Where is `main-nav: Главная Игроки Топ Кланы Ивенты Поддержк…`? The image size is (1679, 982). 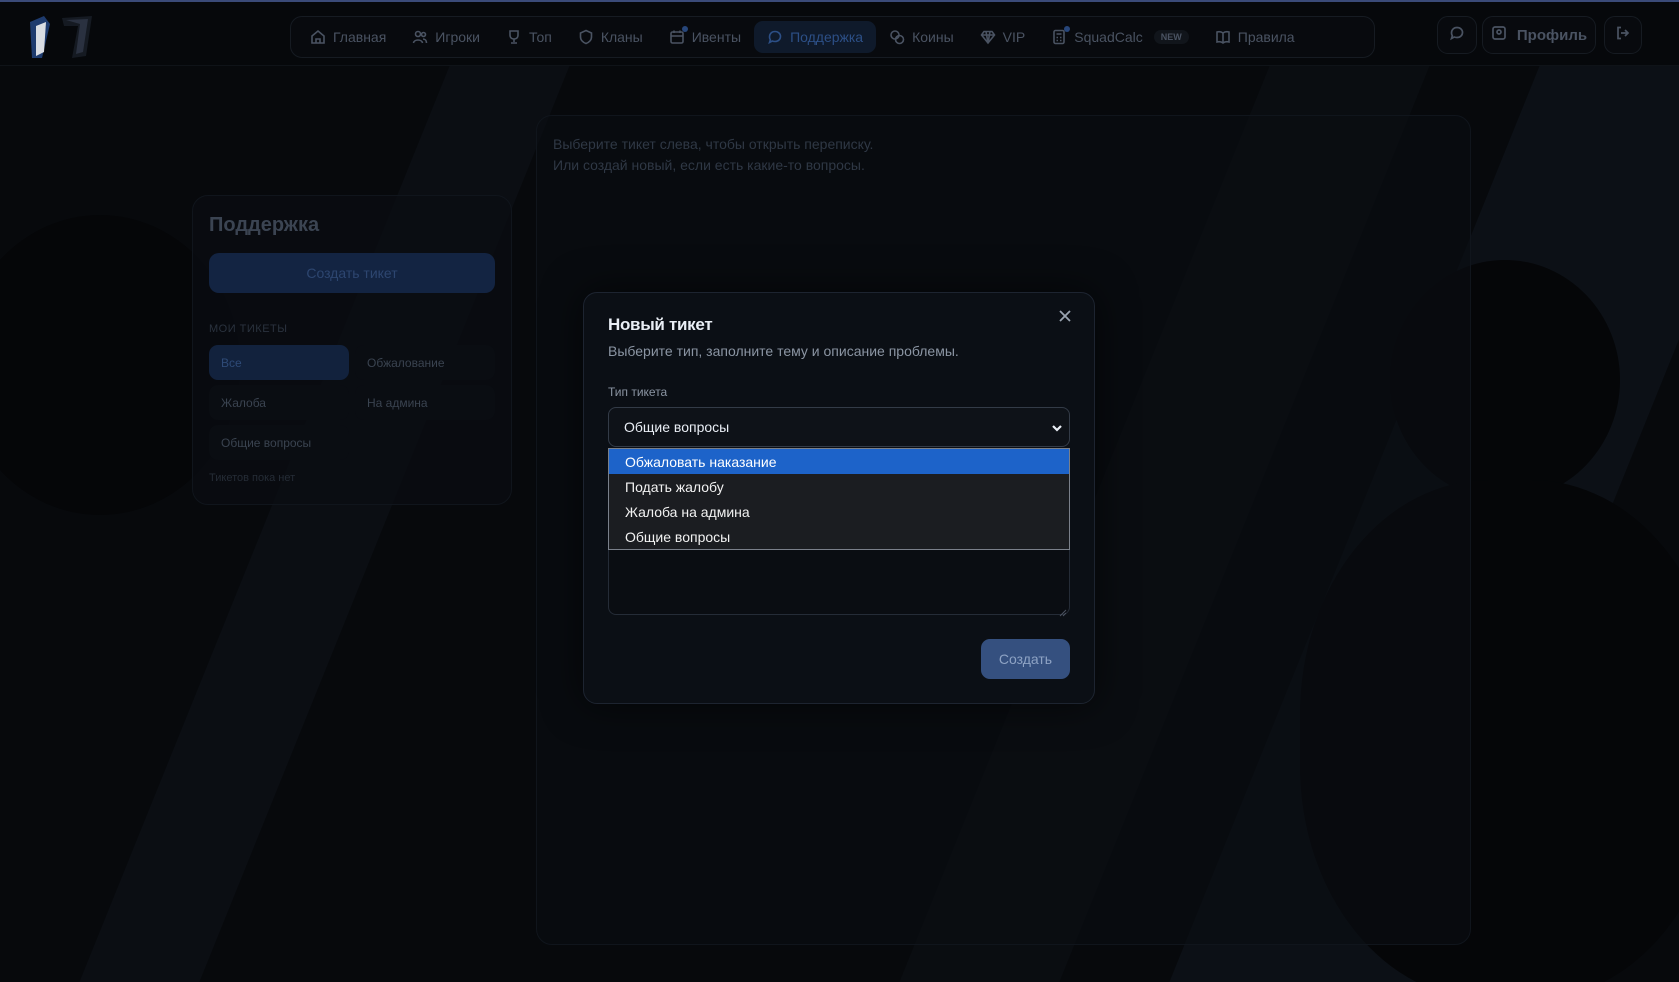
main-nav: Главная Игроки Топ Кланы Ивенты Поддержк… is located at coordinates (832, 37).